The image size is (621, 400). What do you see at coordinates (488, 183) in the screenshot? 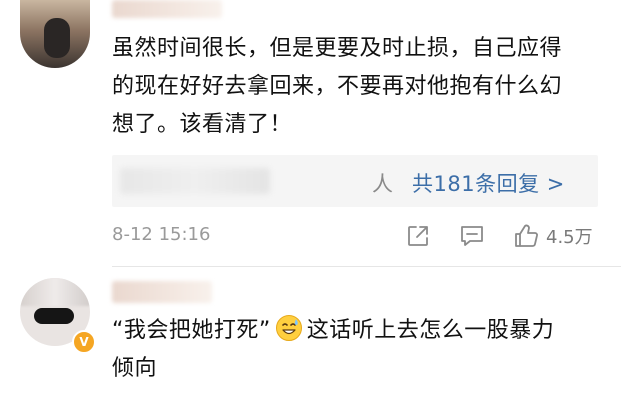
I see `view-replies-link: 共181条回复 >` at bounding box center [488, 183].